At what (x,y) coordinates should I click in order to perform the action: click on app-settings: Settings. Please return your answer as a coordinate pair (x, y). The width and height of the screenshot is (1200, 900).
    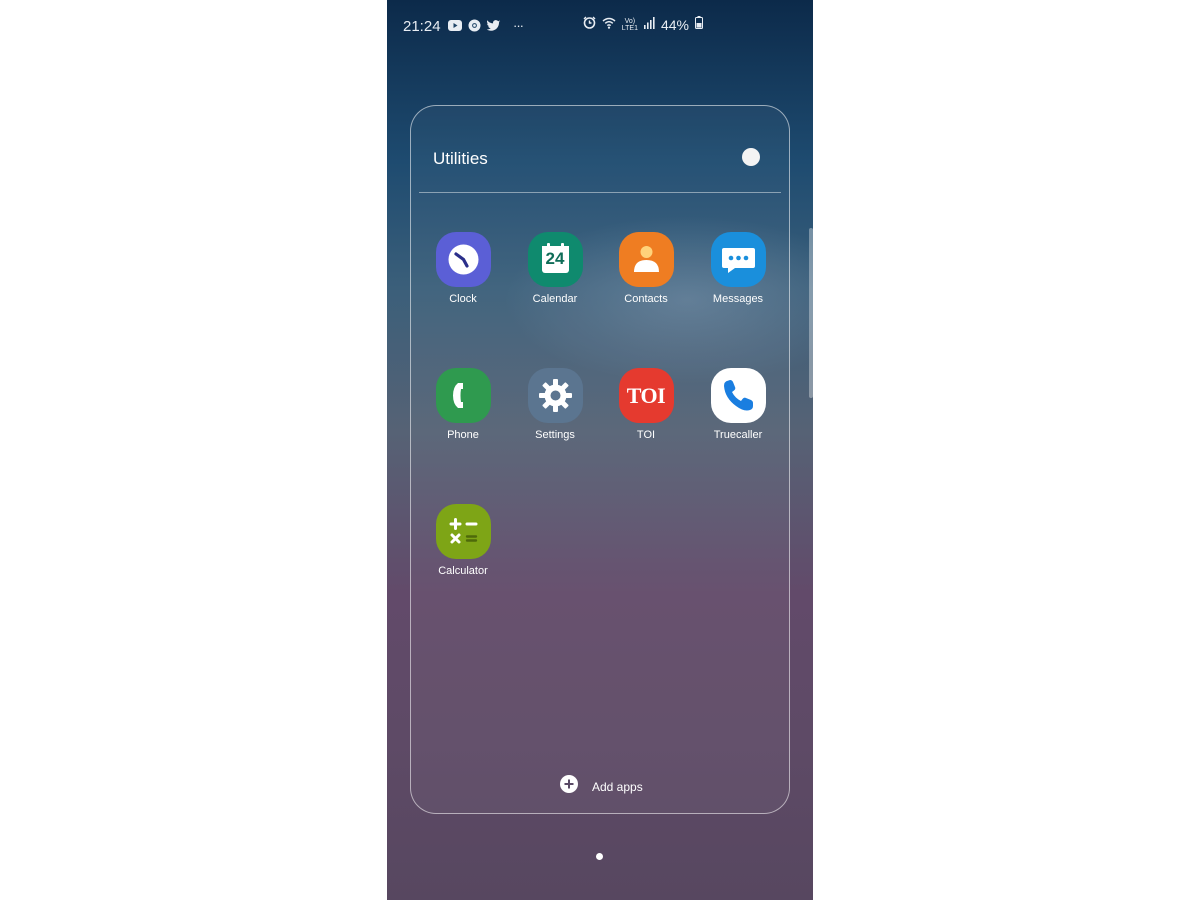
    Looking at the image, I should click on (555, 404).